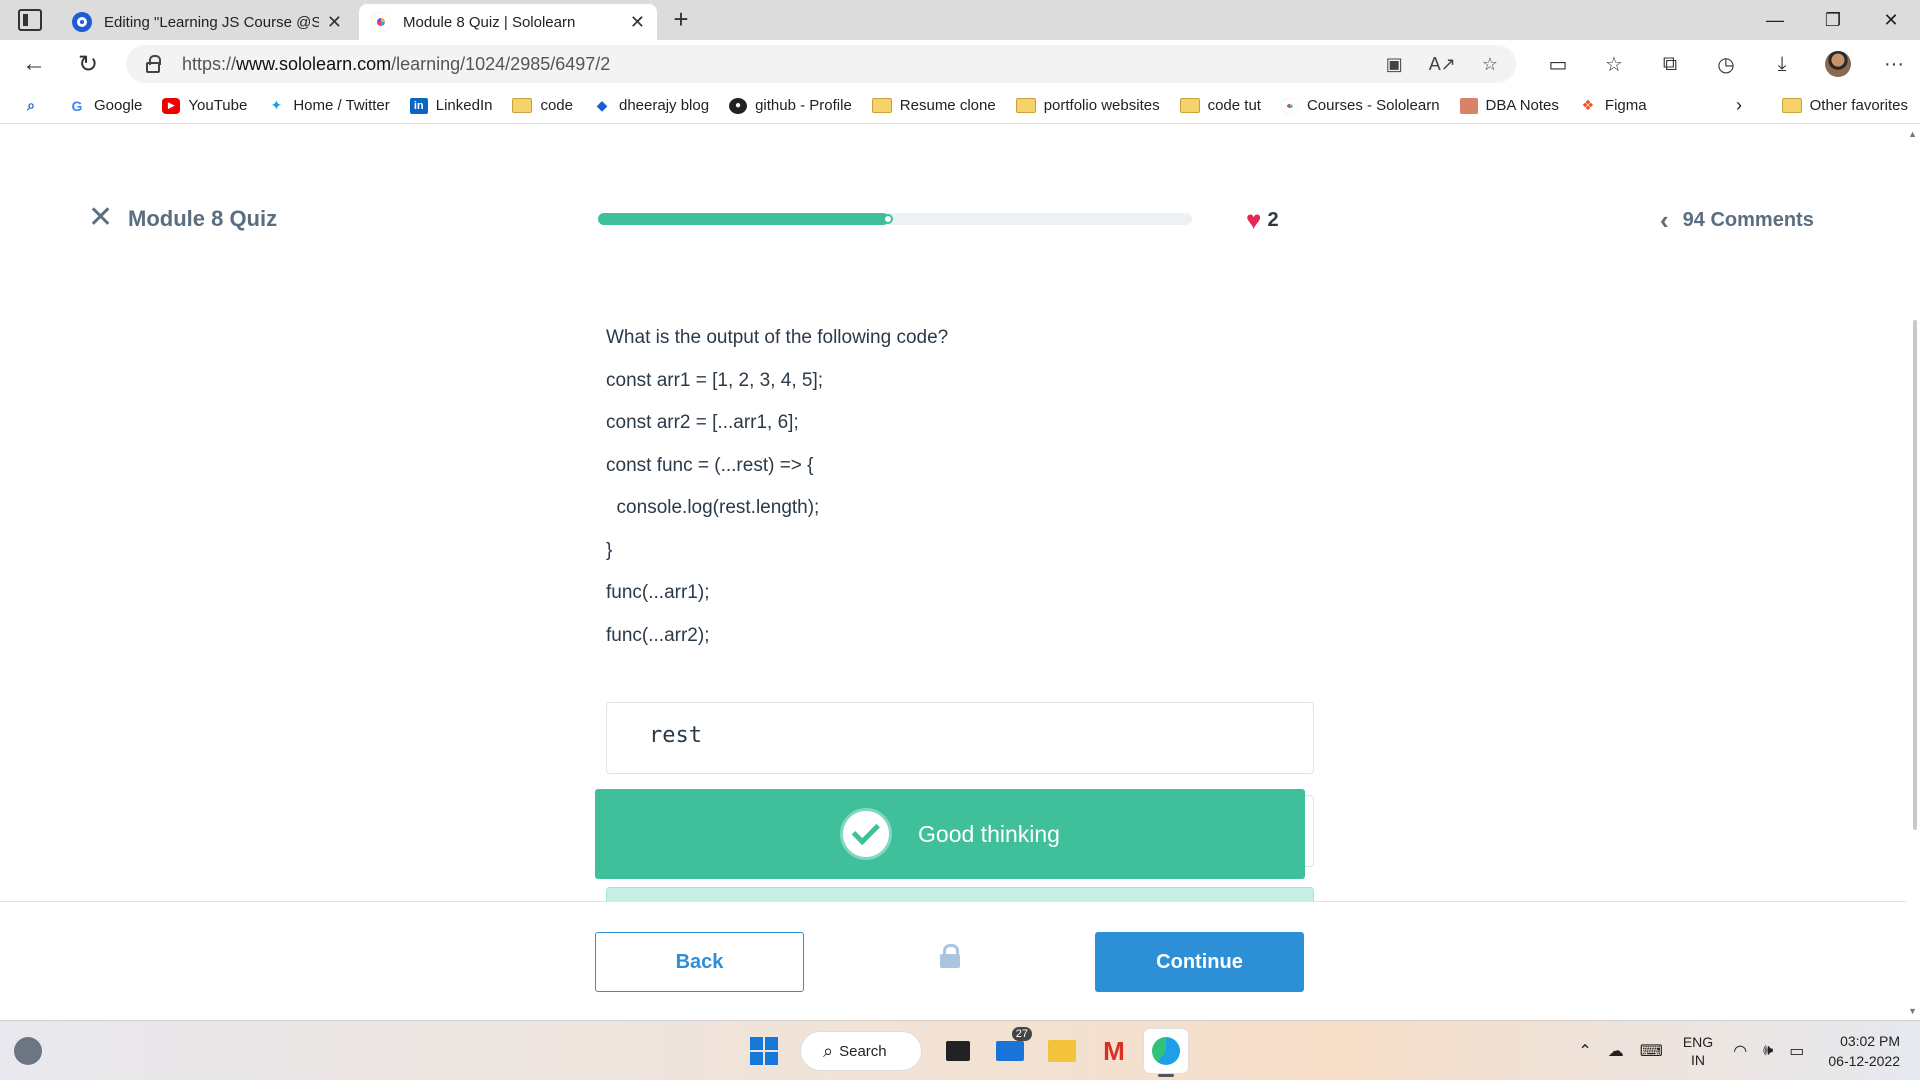  What do you see at coordinates (1912, 1011) in the screenshot?
I see `scroll-down-icon: ▼` at bounding box center [1912, 1011].